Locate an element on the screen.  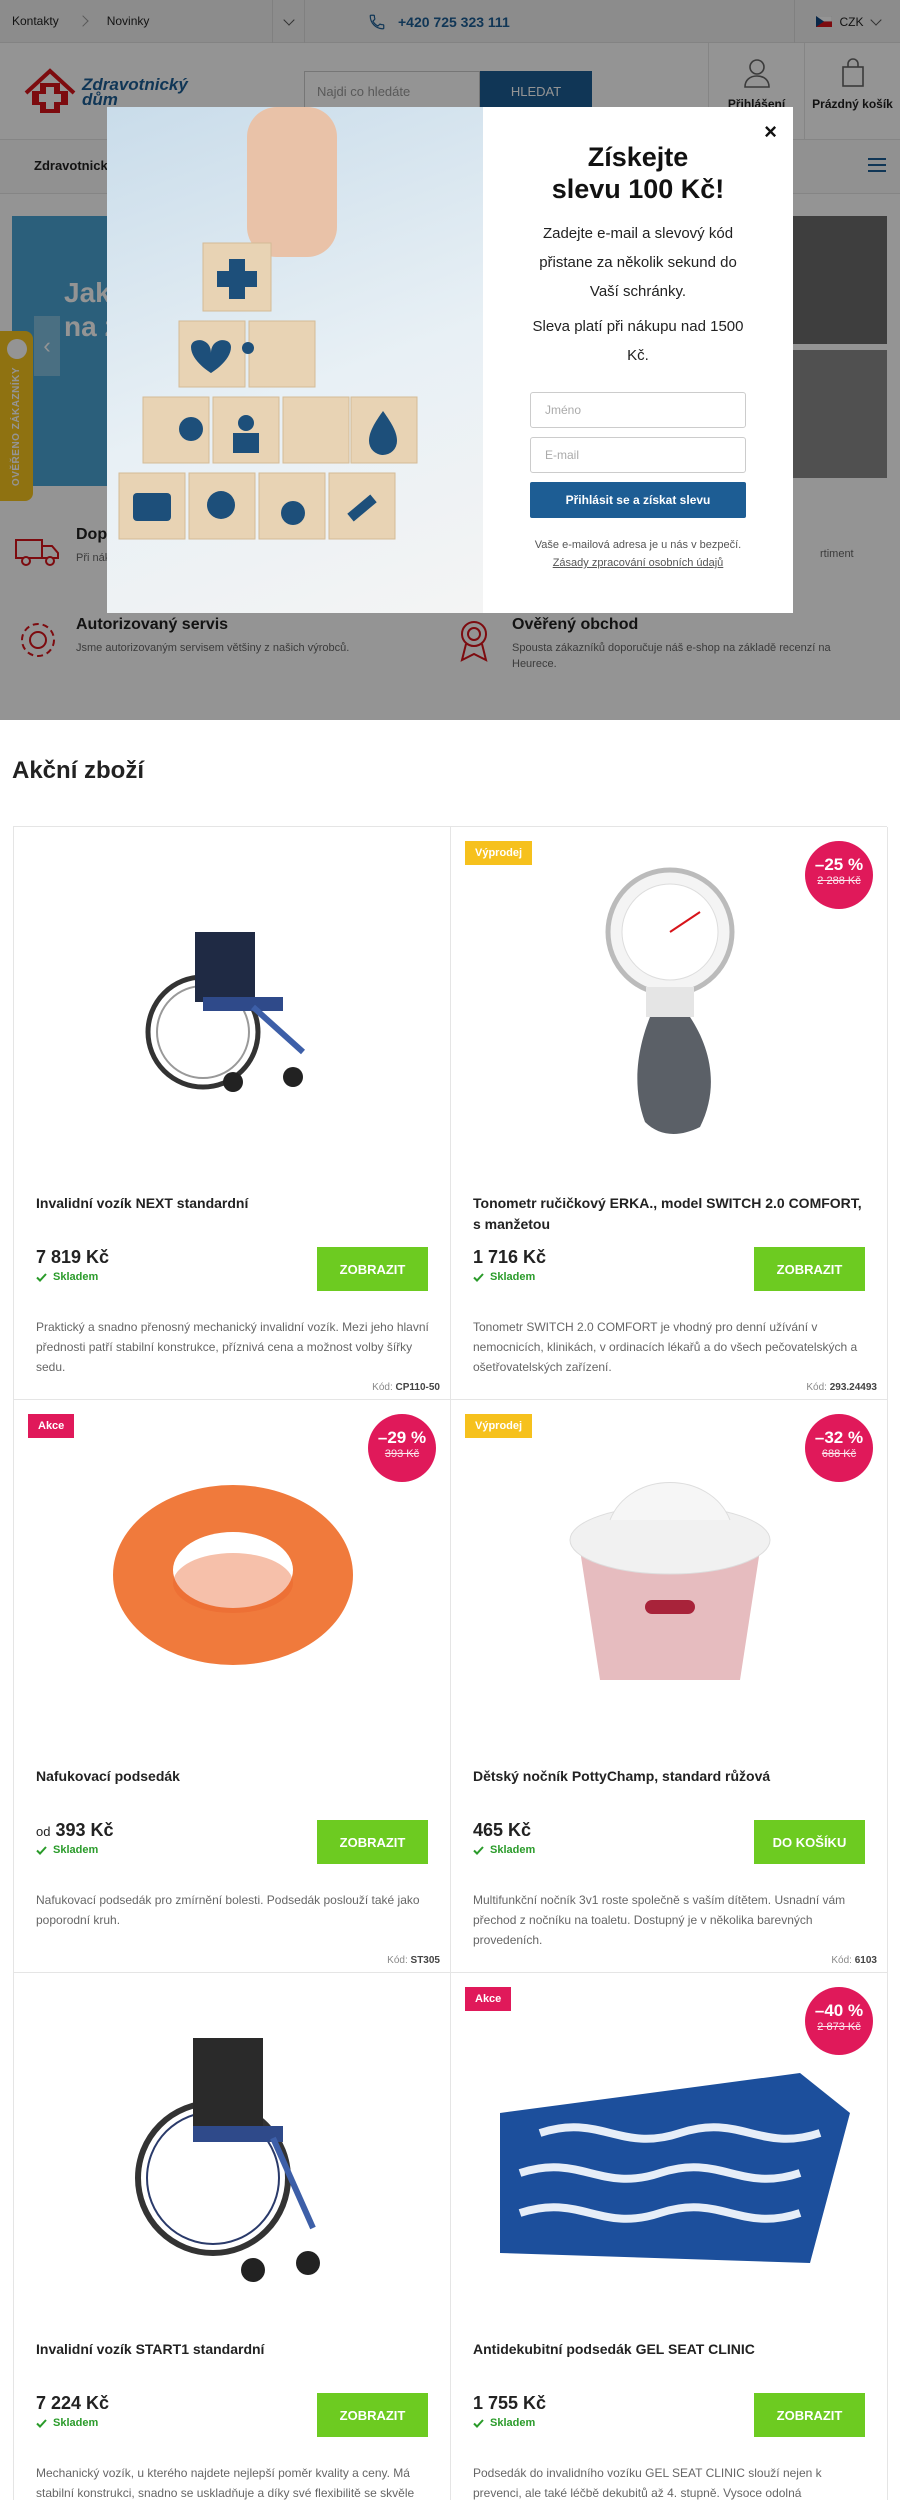
product-code: Kód: 293.24493 is located at coordinates (841, 1387).